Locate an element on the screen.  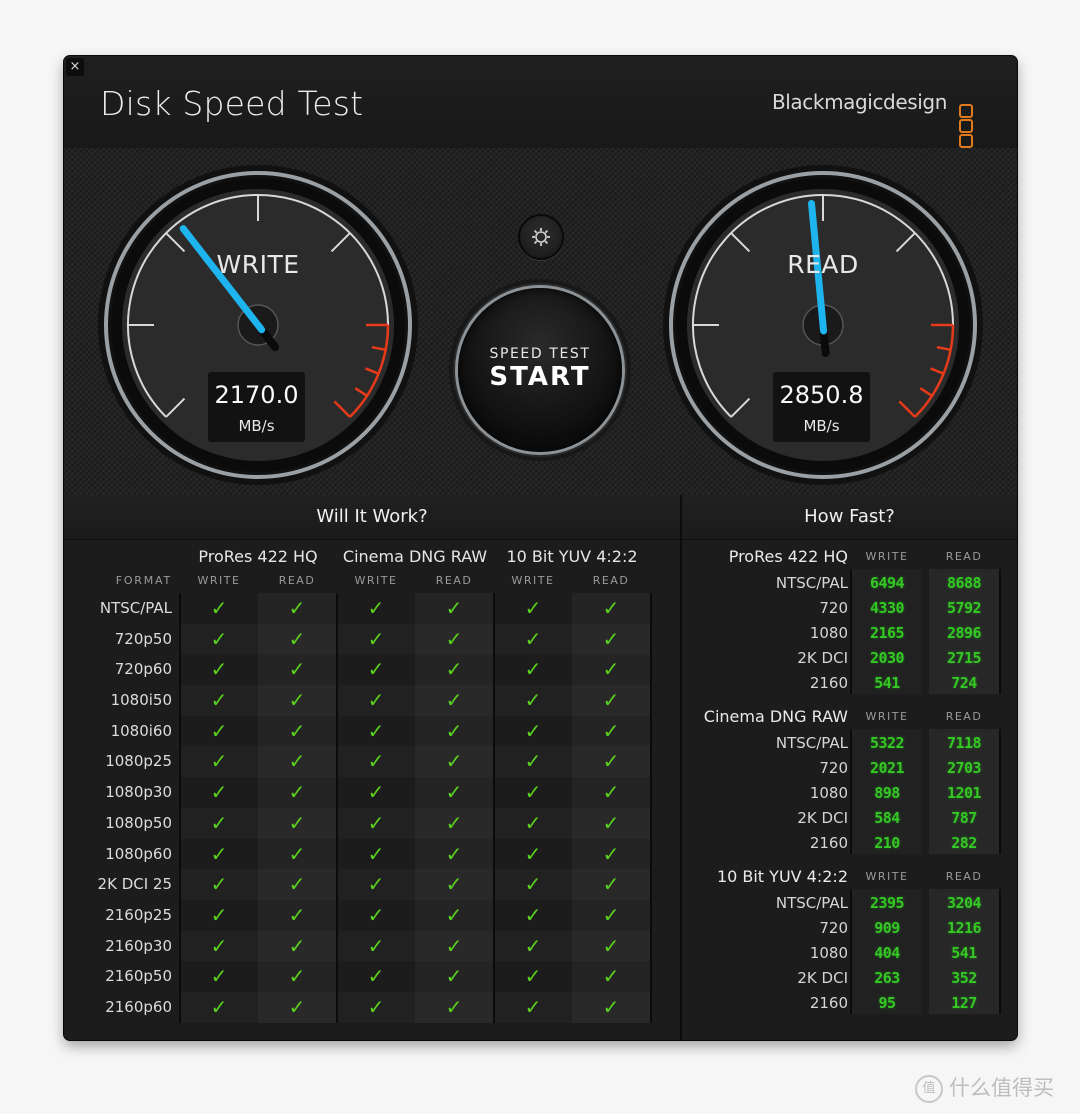
how-fast-row: 720 4330 5792 is located at coordinates (849, 608).